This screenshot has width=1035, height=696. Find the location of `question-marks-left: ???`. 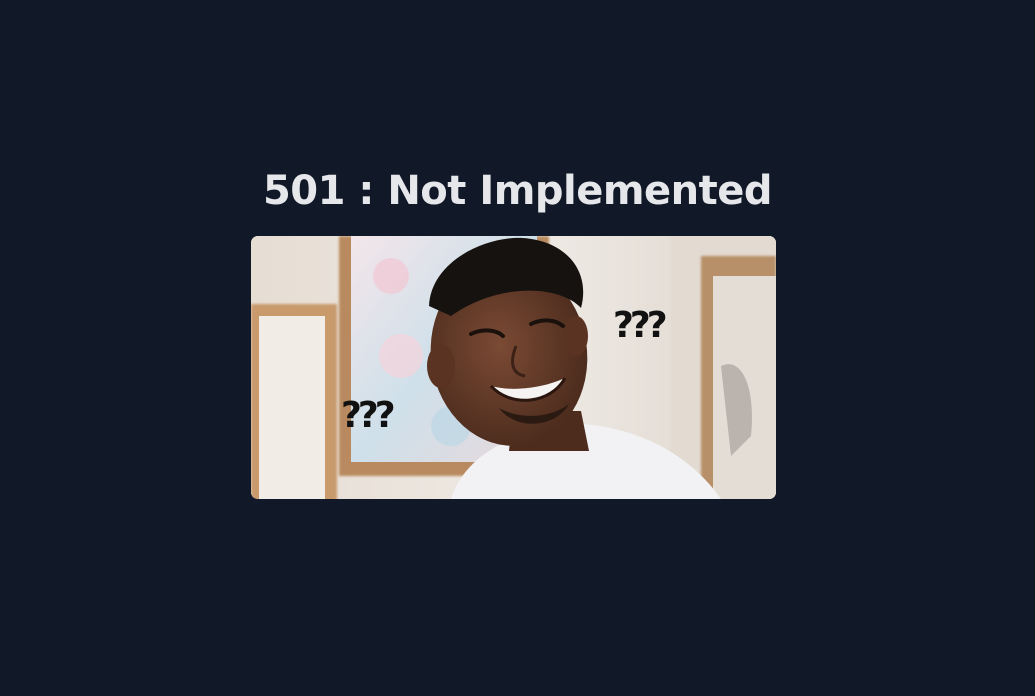

question-marks-left: ??? is located at coordinates (368, 415).